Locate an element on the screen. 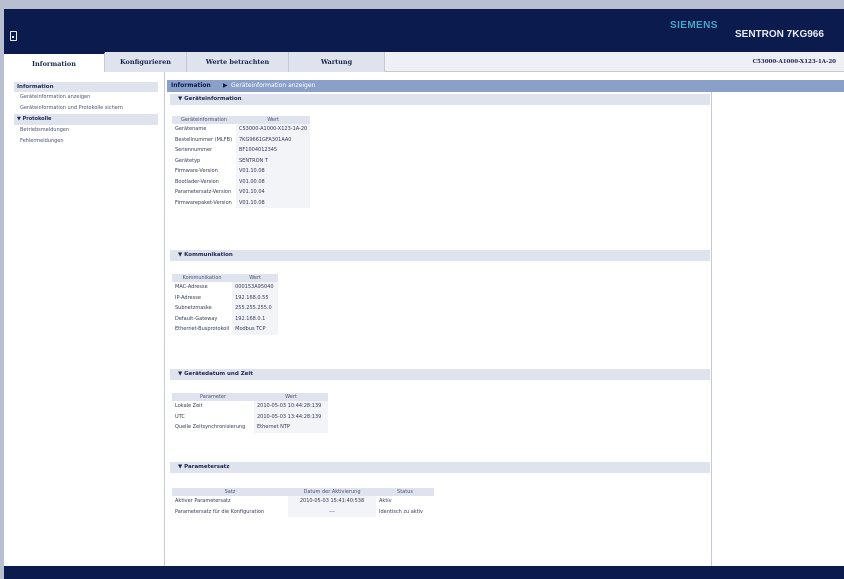 This screenshot has height=579, width=844. row-label: Bootlader-Version is located at coordinates (197, 181).